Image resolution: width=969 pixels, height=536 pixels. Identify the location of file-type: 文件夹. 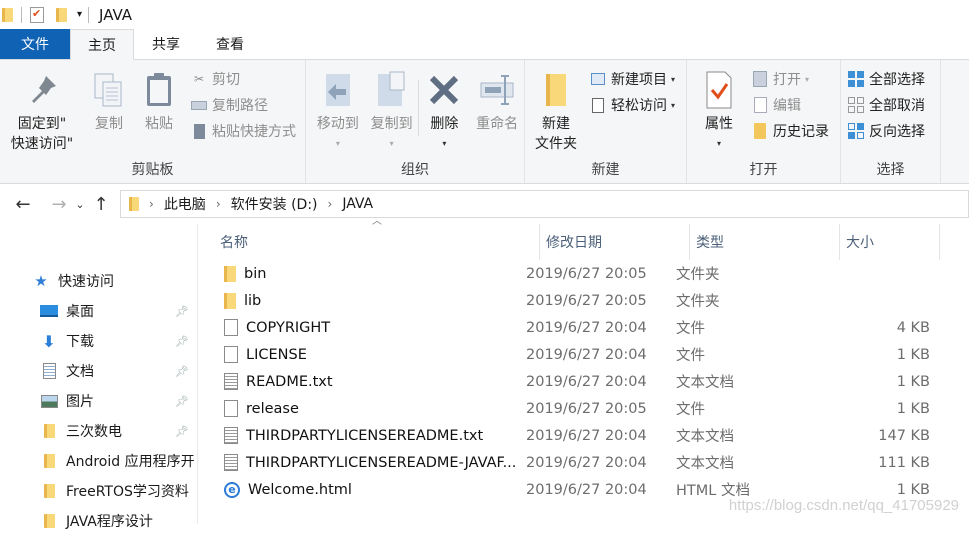
(698, 302).